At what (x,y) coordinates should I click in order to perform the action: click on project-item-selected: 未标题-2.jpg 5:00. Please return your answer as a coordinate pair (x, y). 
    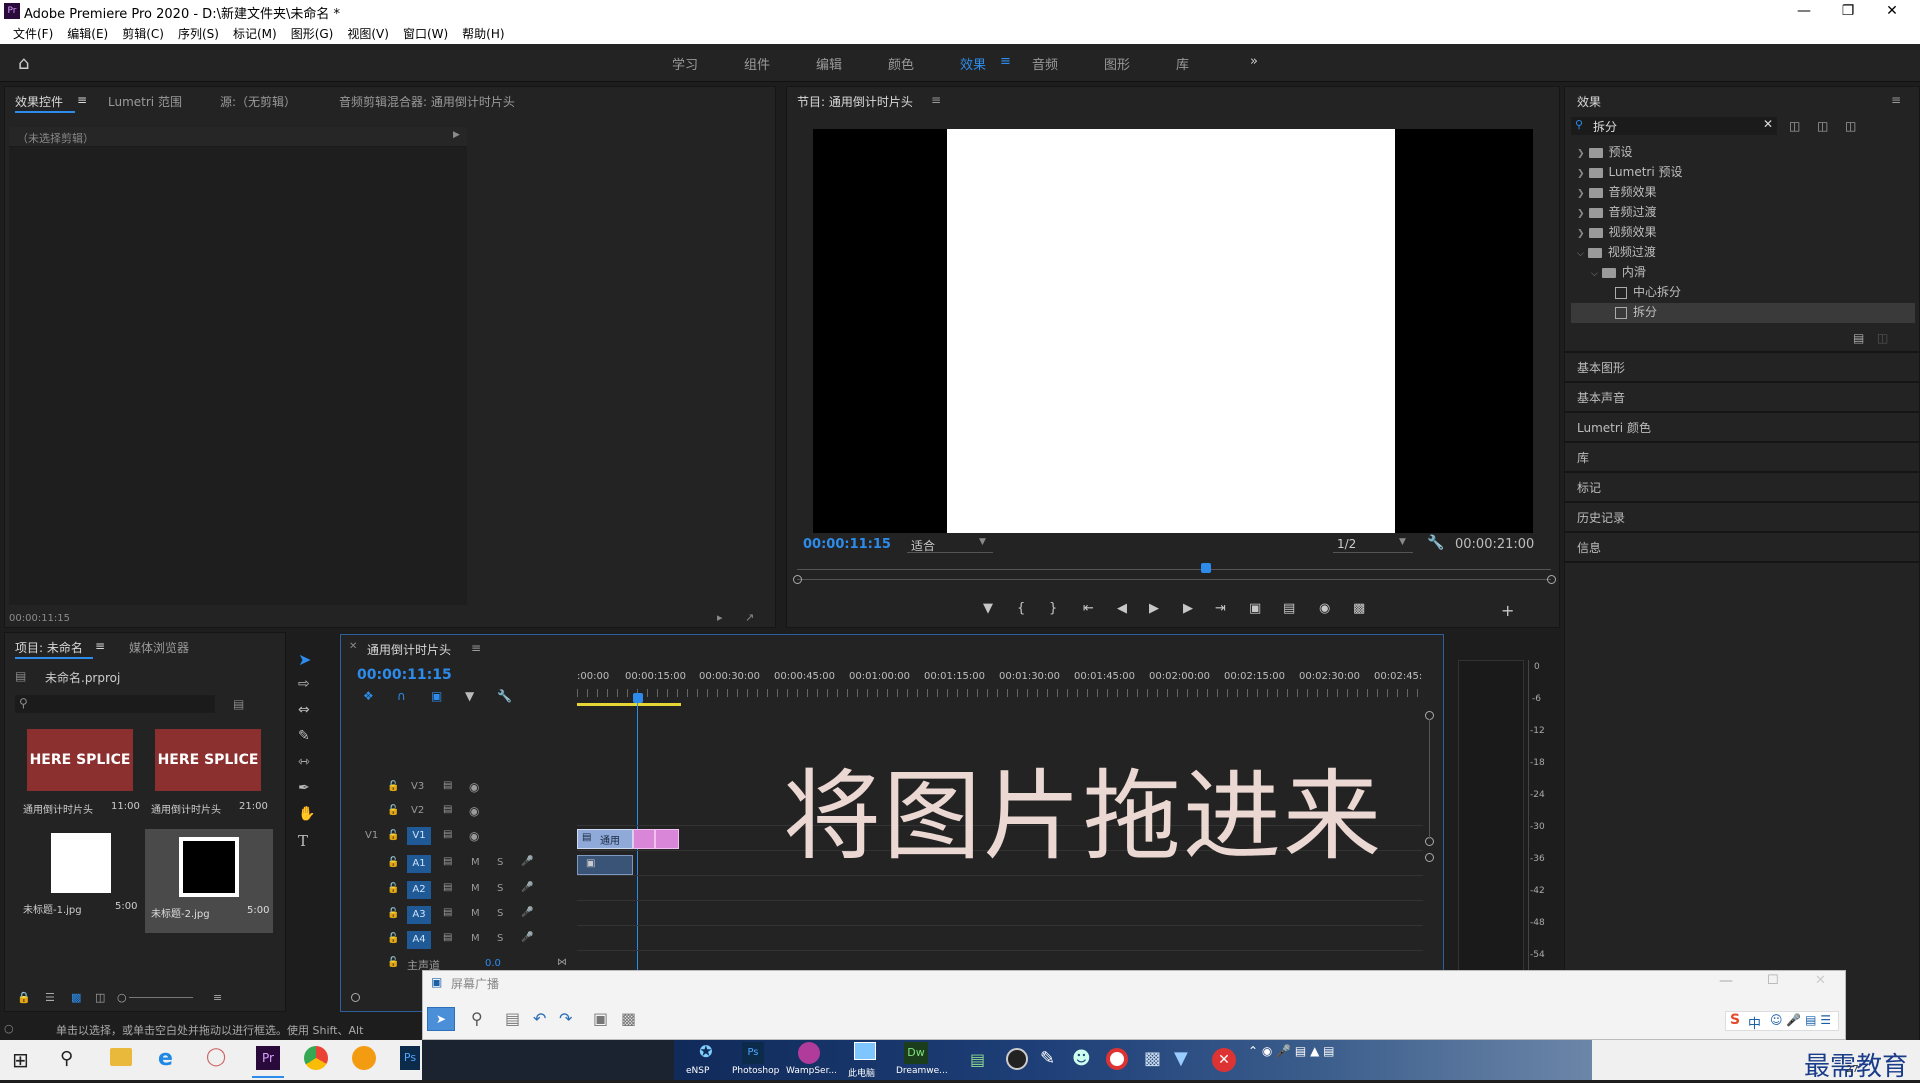
    Looking at the image, I should click on (209, 881).